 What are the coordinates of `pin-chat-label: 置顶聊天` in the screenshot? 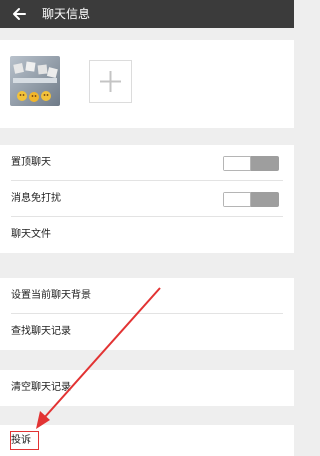 It's located at (31, 162).